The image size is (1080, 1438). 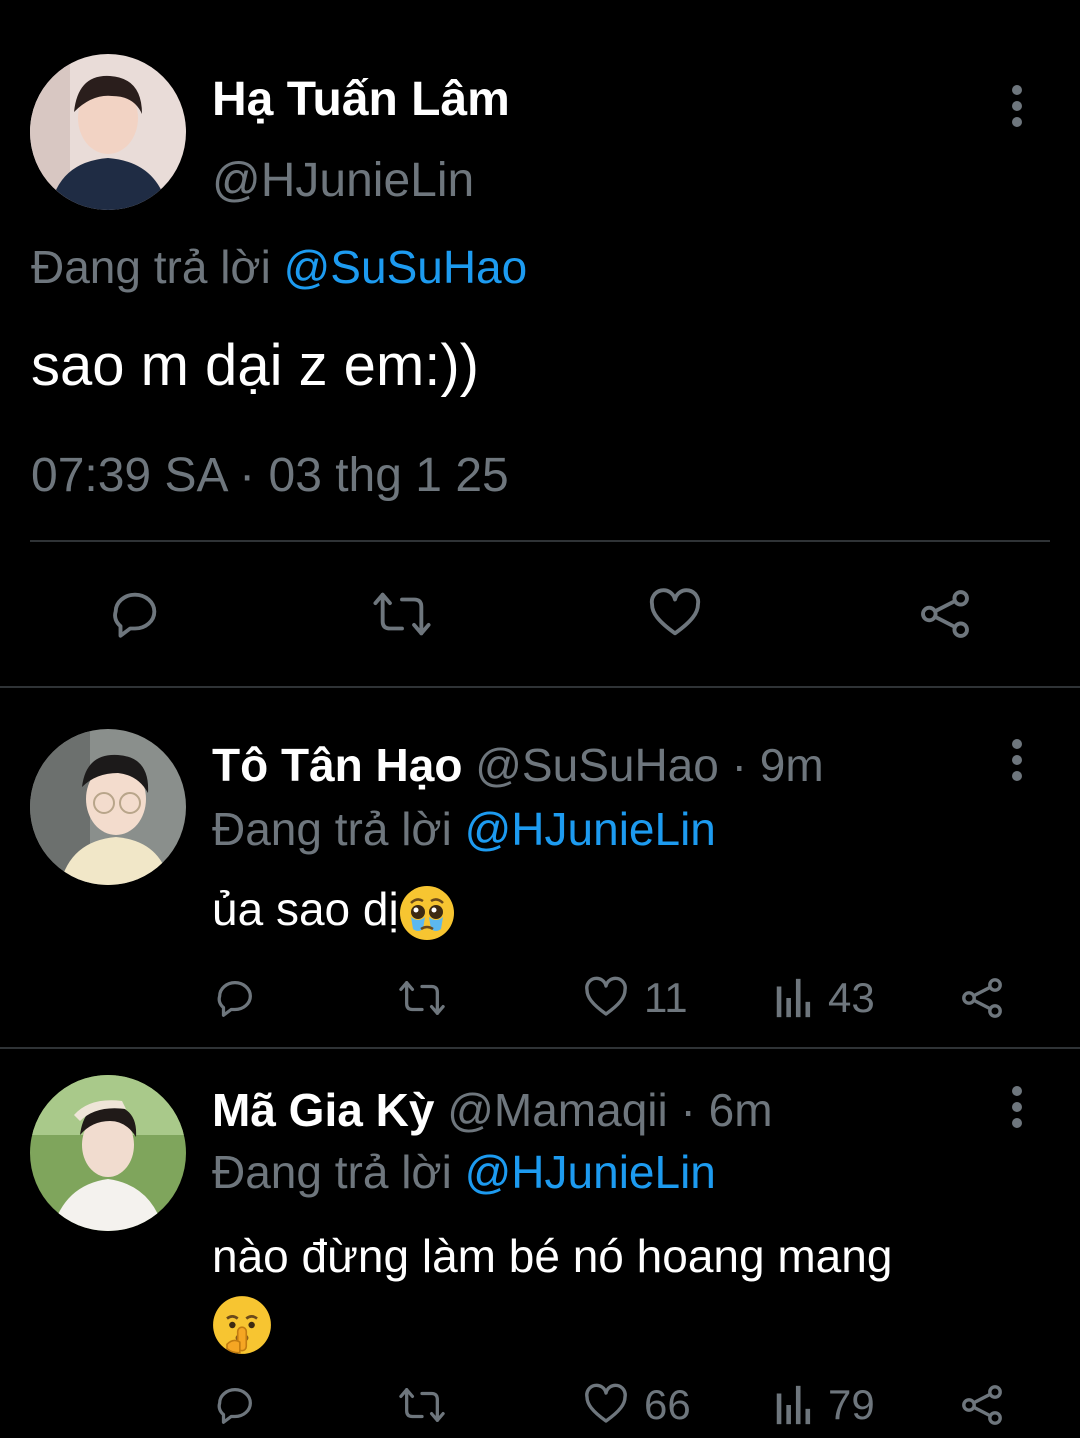 What do you see at coordinates (242, 1324) in the screenshot?
I see `shushing-face-icon` at bounding box center [242, 1324].